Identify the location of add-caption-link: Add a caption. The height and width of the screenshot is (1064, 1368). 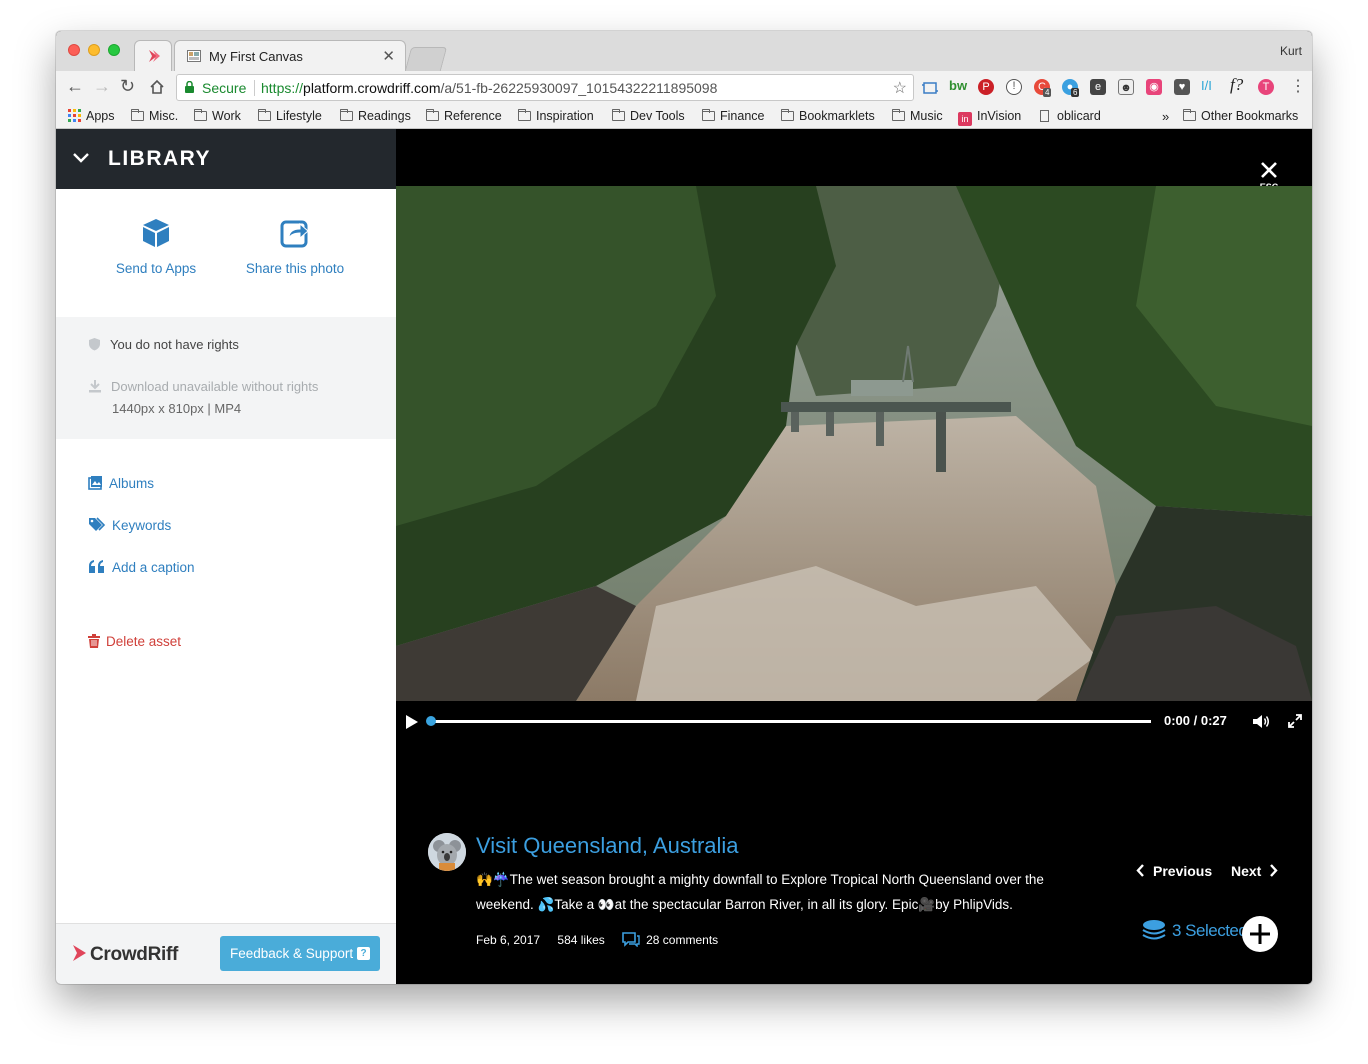
(141, 567).